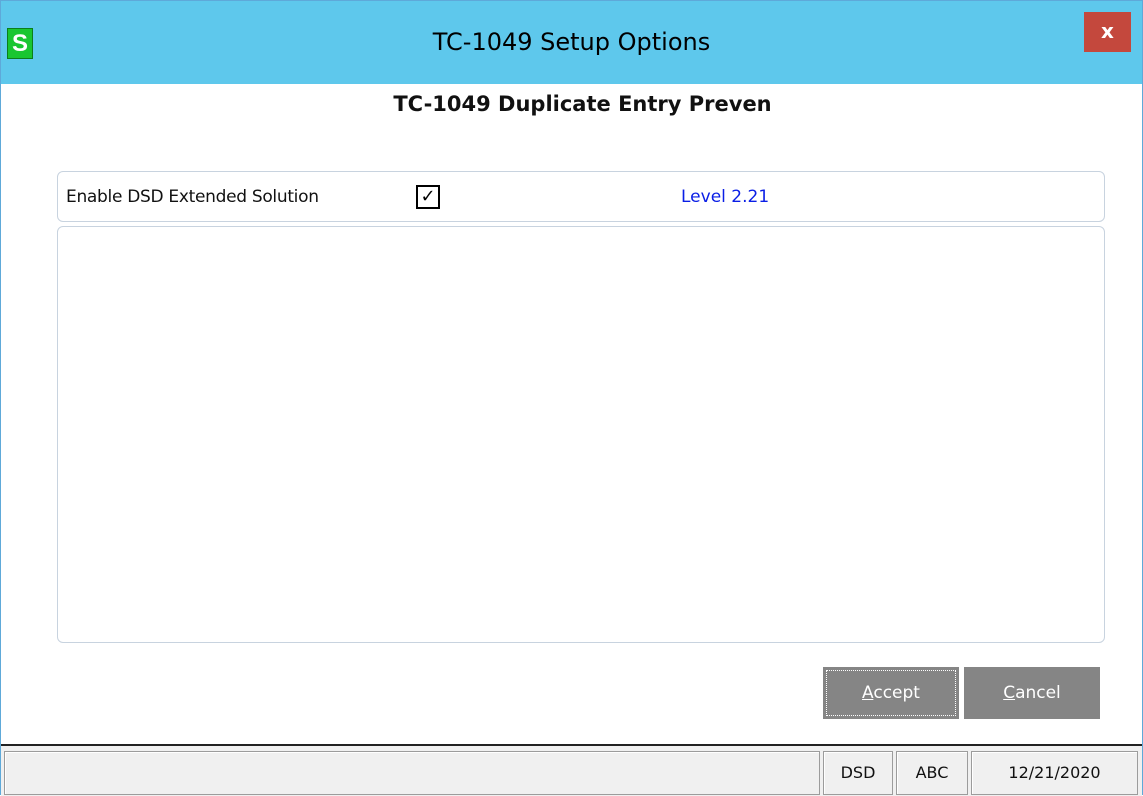 The image size is (1143, 796). What do you see at coordinates (1038, 693) in the screenshot?
I see `cancel-label: ancel` at bounding box center [1038, 693].